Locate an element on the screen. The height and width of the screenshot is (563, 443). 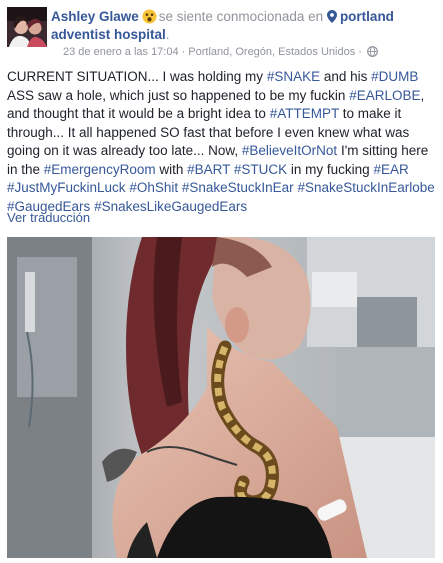
post-location: Portland, Oregón, Estados Unidos is located at coordinates (271, 52).